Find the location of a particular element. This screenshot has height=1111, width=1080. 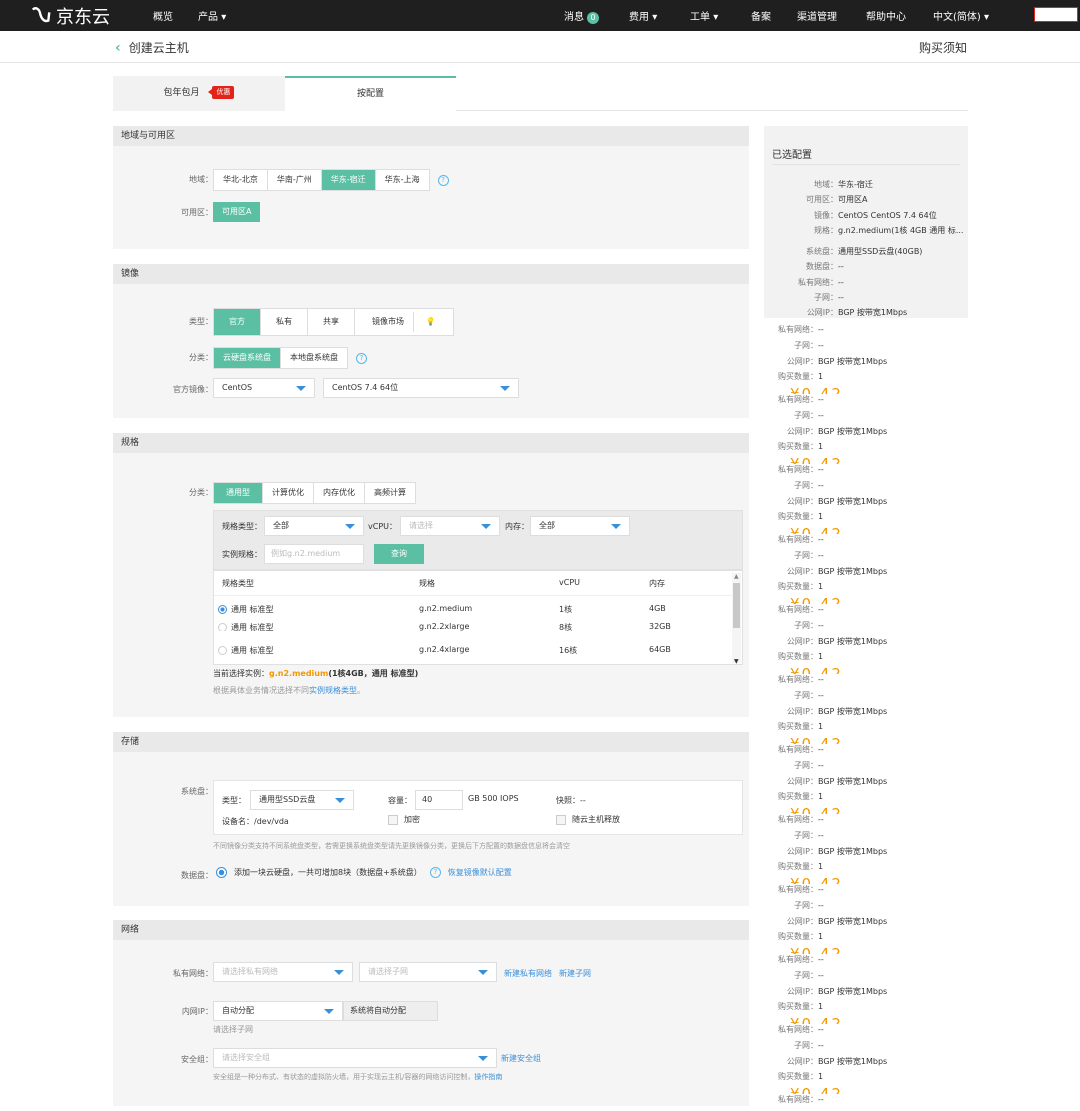

table-scrollbar: ▲ ▼ is located at coordinates (736, 619).